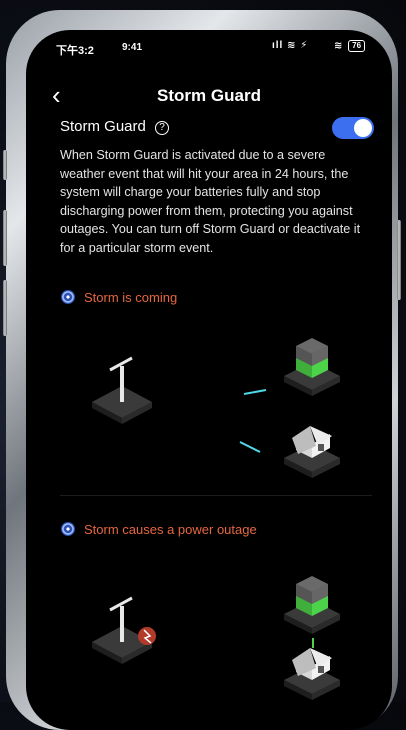 The height and width of the screenshot is (730, 406). What do you see at coordinates (209, 48) in the screenshot?
I see `status-bar: 下午3:2 9:41 ıll ≋ ⚡ ≋ 76` at bounding box center [209, 48].